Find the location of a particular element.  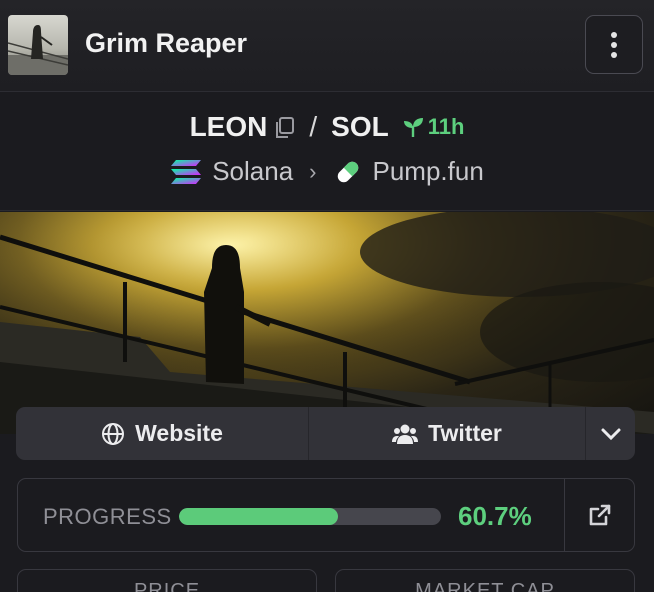

base-symbol: LEON is located at coordinates (228, 126).